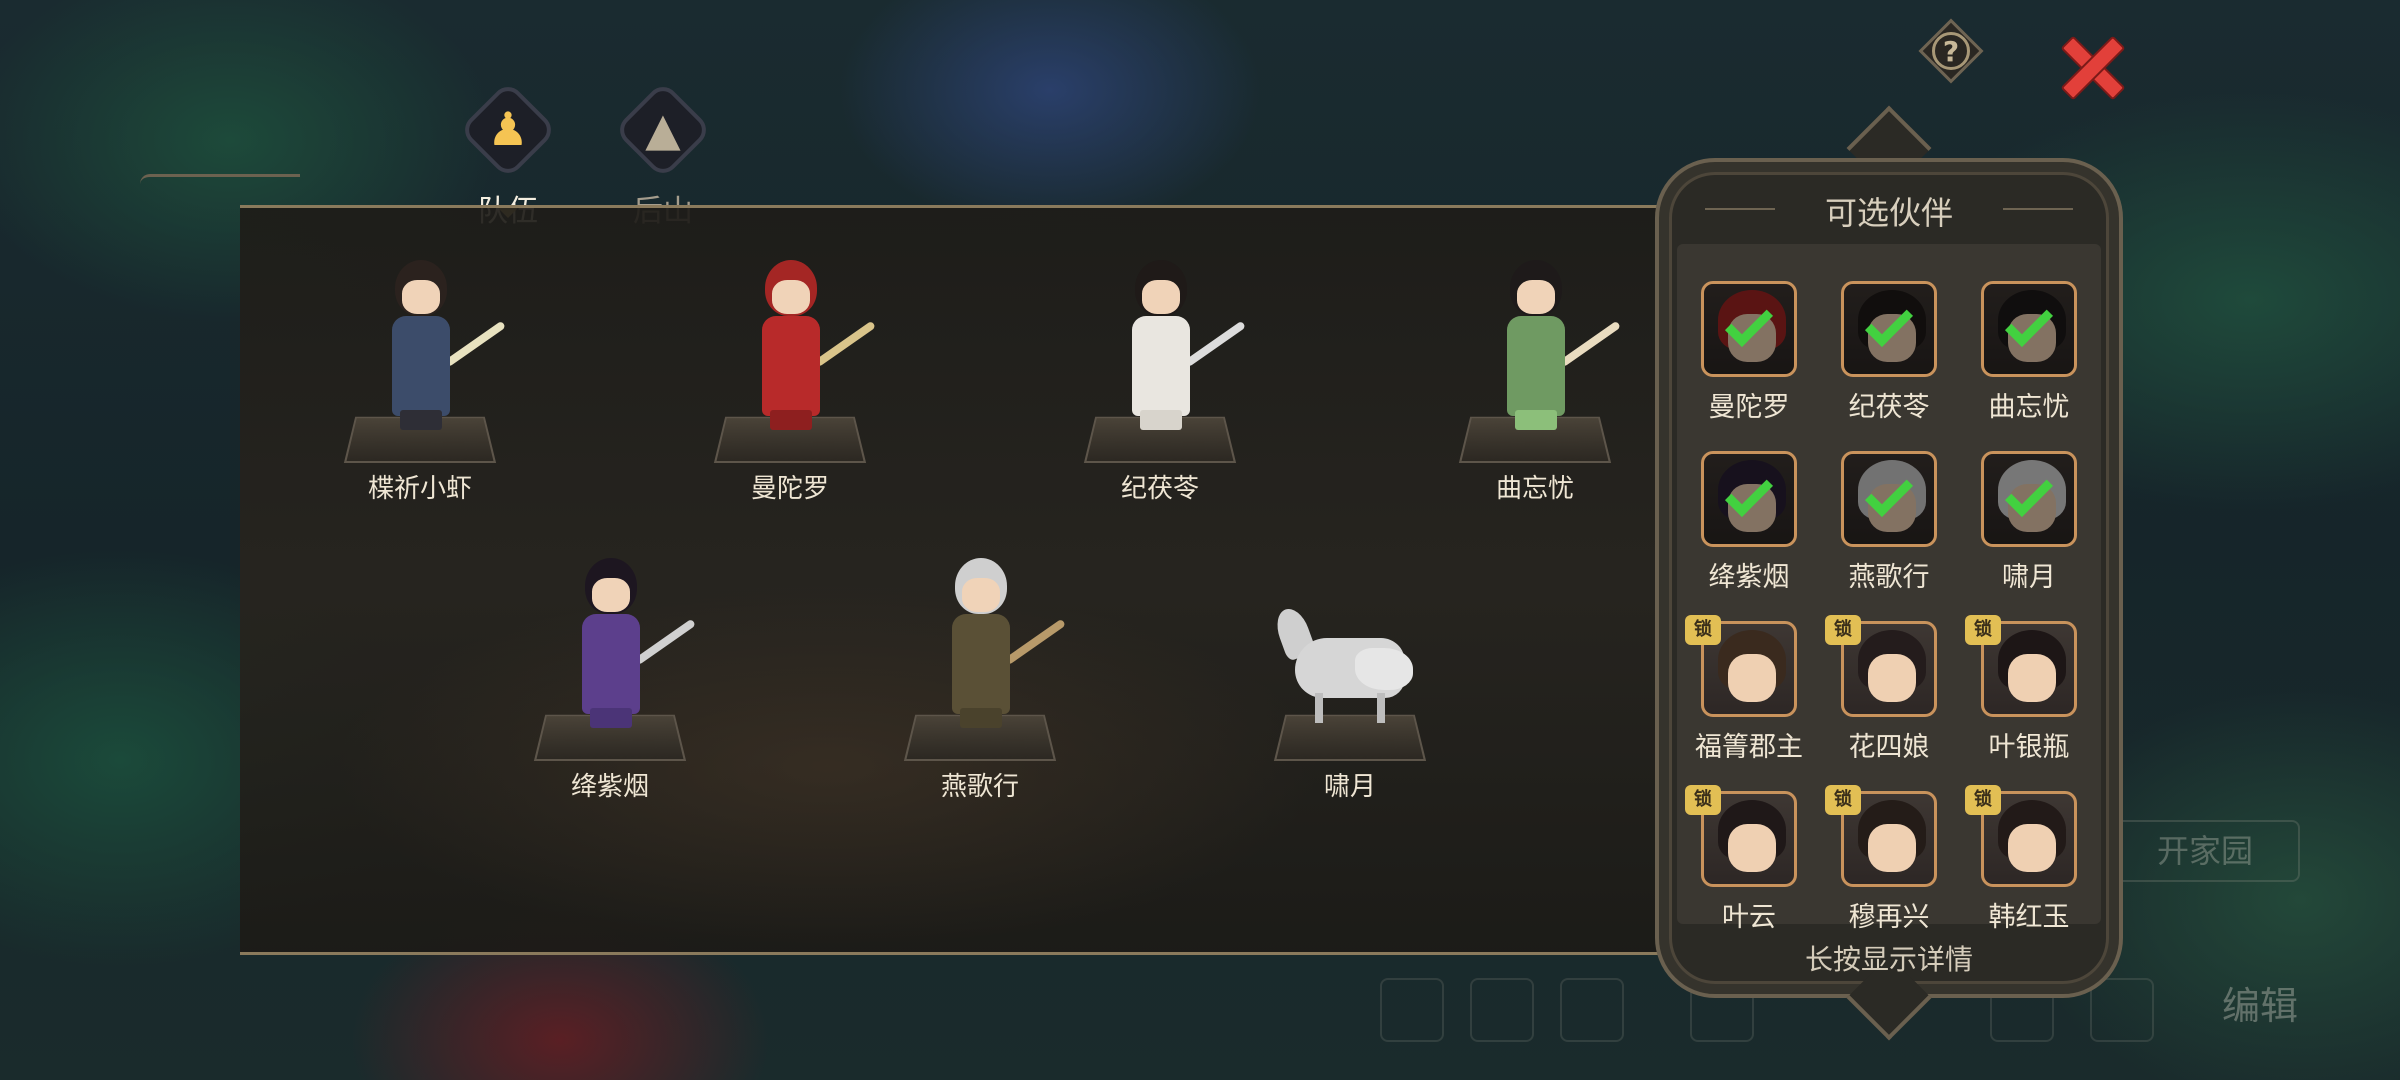 This screenshot has width=2400, height=1080. Describe the element at coordinates (2205, 851) in the screenshot. I see `background-home-button: 开家园` at that location.